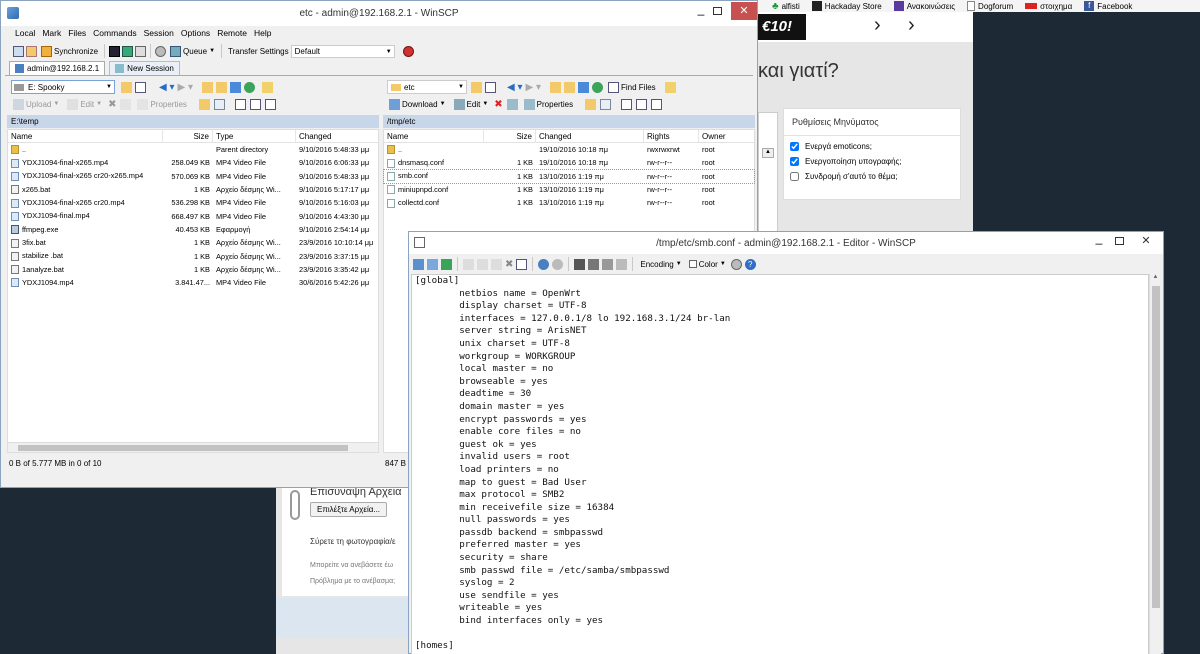  I want to click on sync-browse-icon, so click(31, 51).